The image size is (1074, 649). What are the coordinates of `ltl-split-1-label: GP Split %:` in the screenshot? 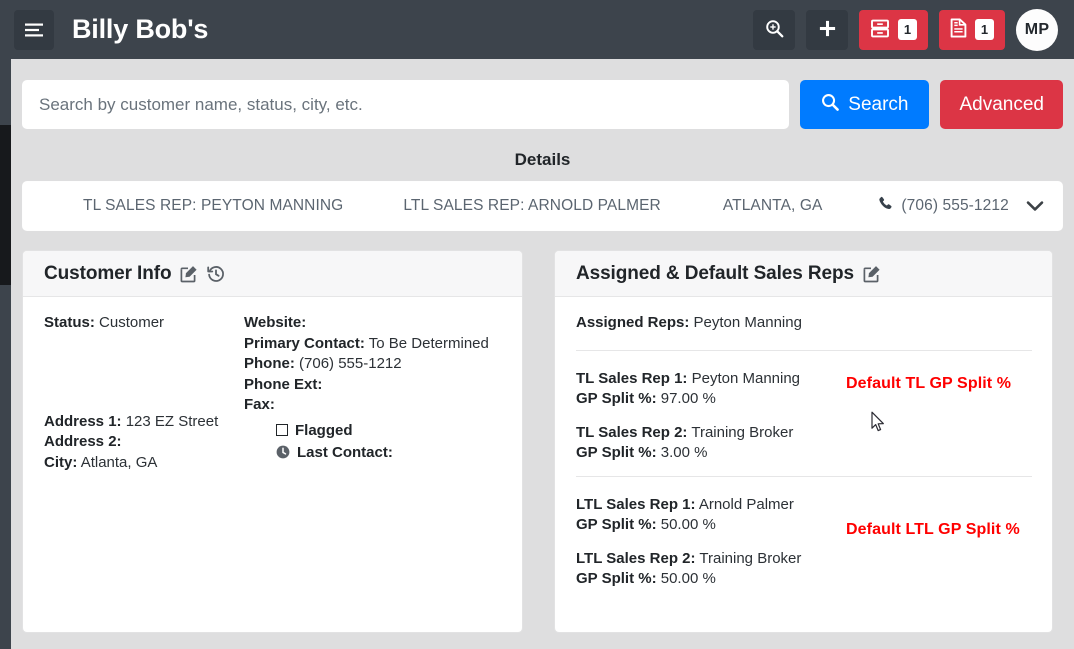 It's located at (616, 524).